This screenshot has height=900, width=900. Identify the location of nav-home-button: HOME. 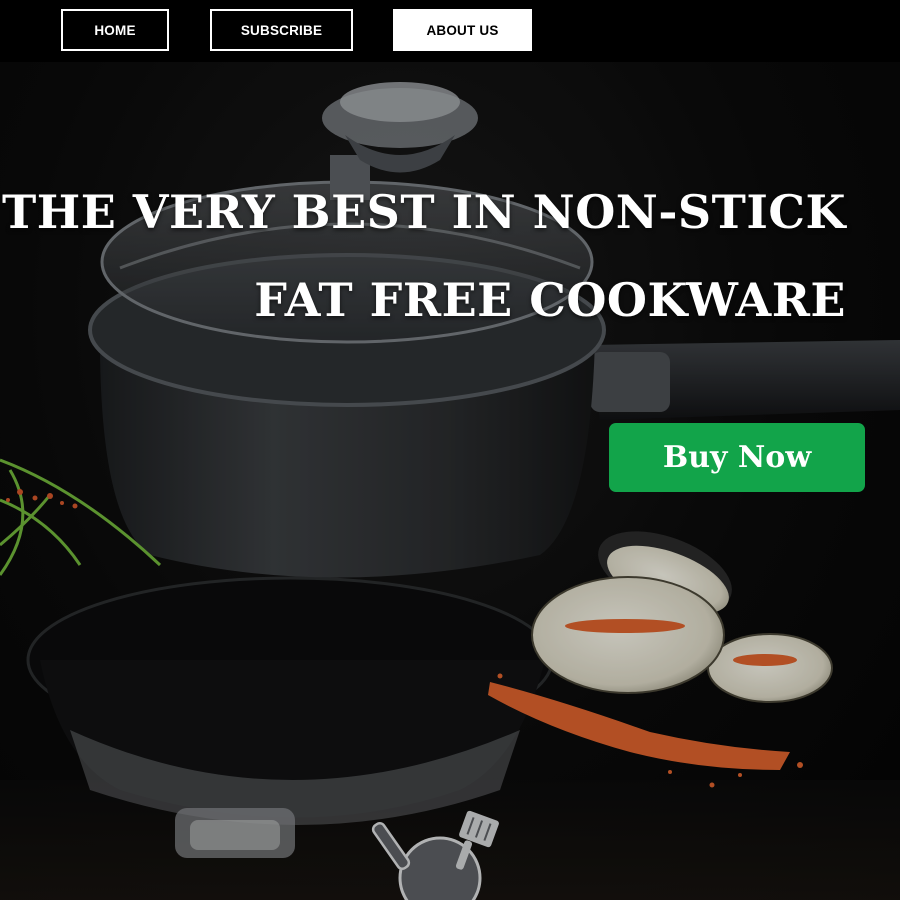
(115, 30).